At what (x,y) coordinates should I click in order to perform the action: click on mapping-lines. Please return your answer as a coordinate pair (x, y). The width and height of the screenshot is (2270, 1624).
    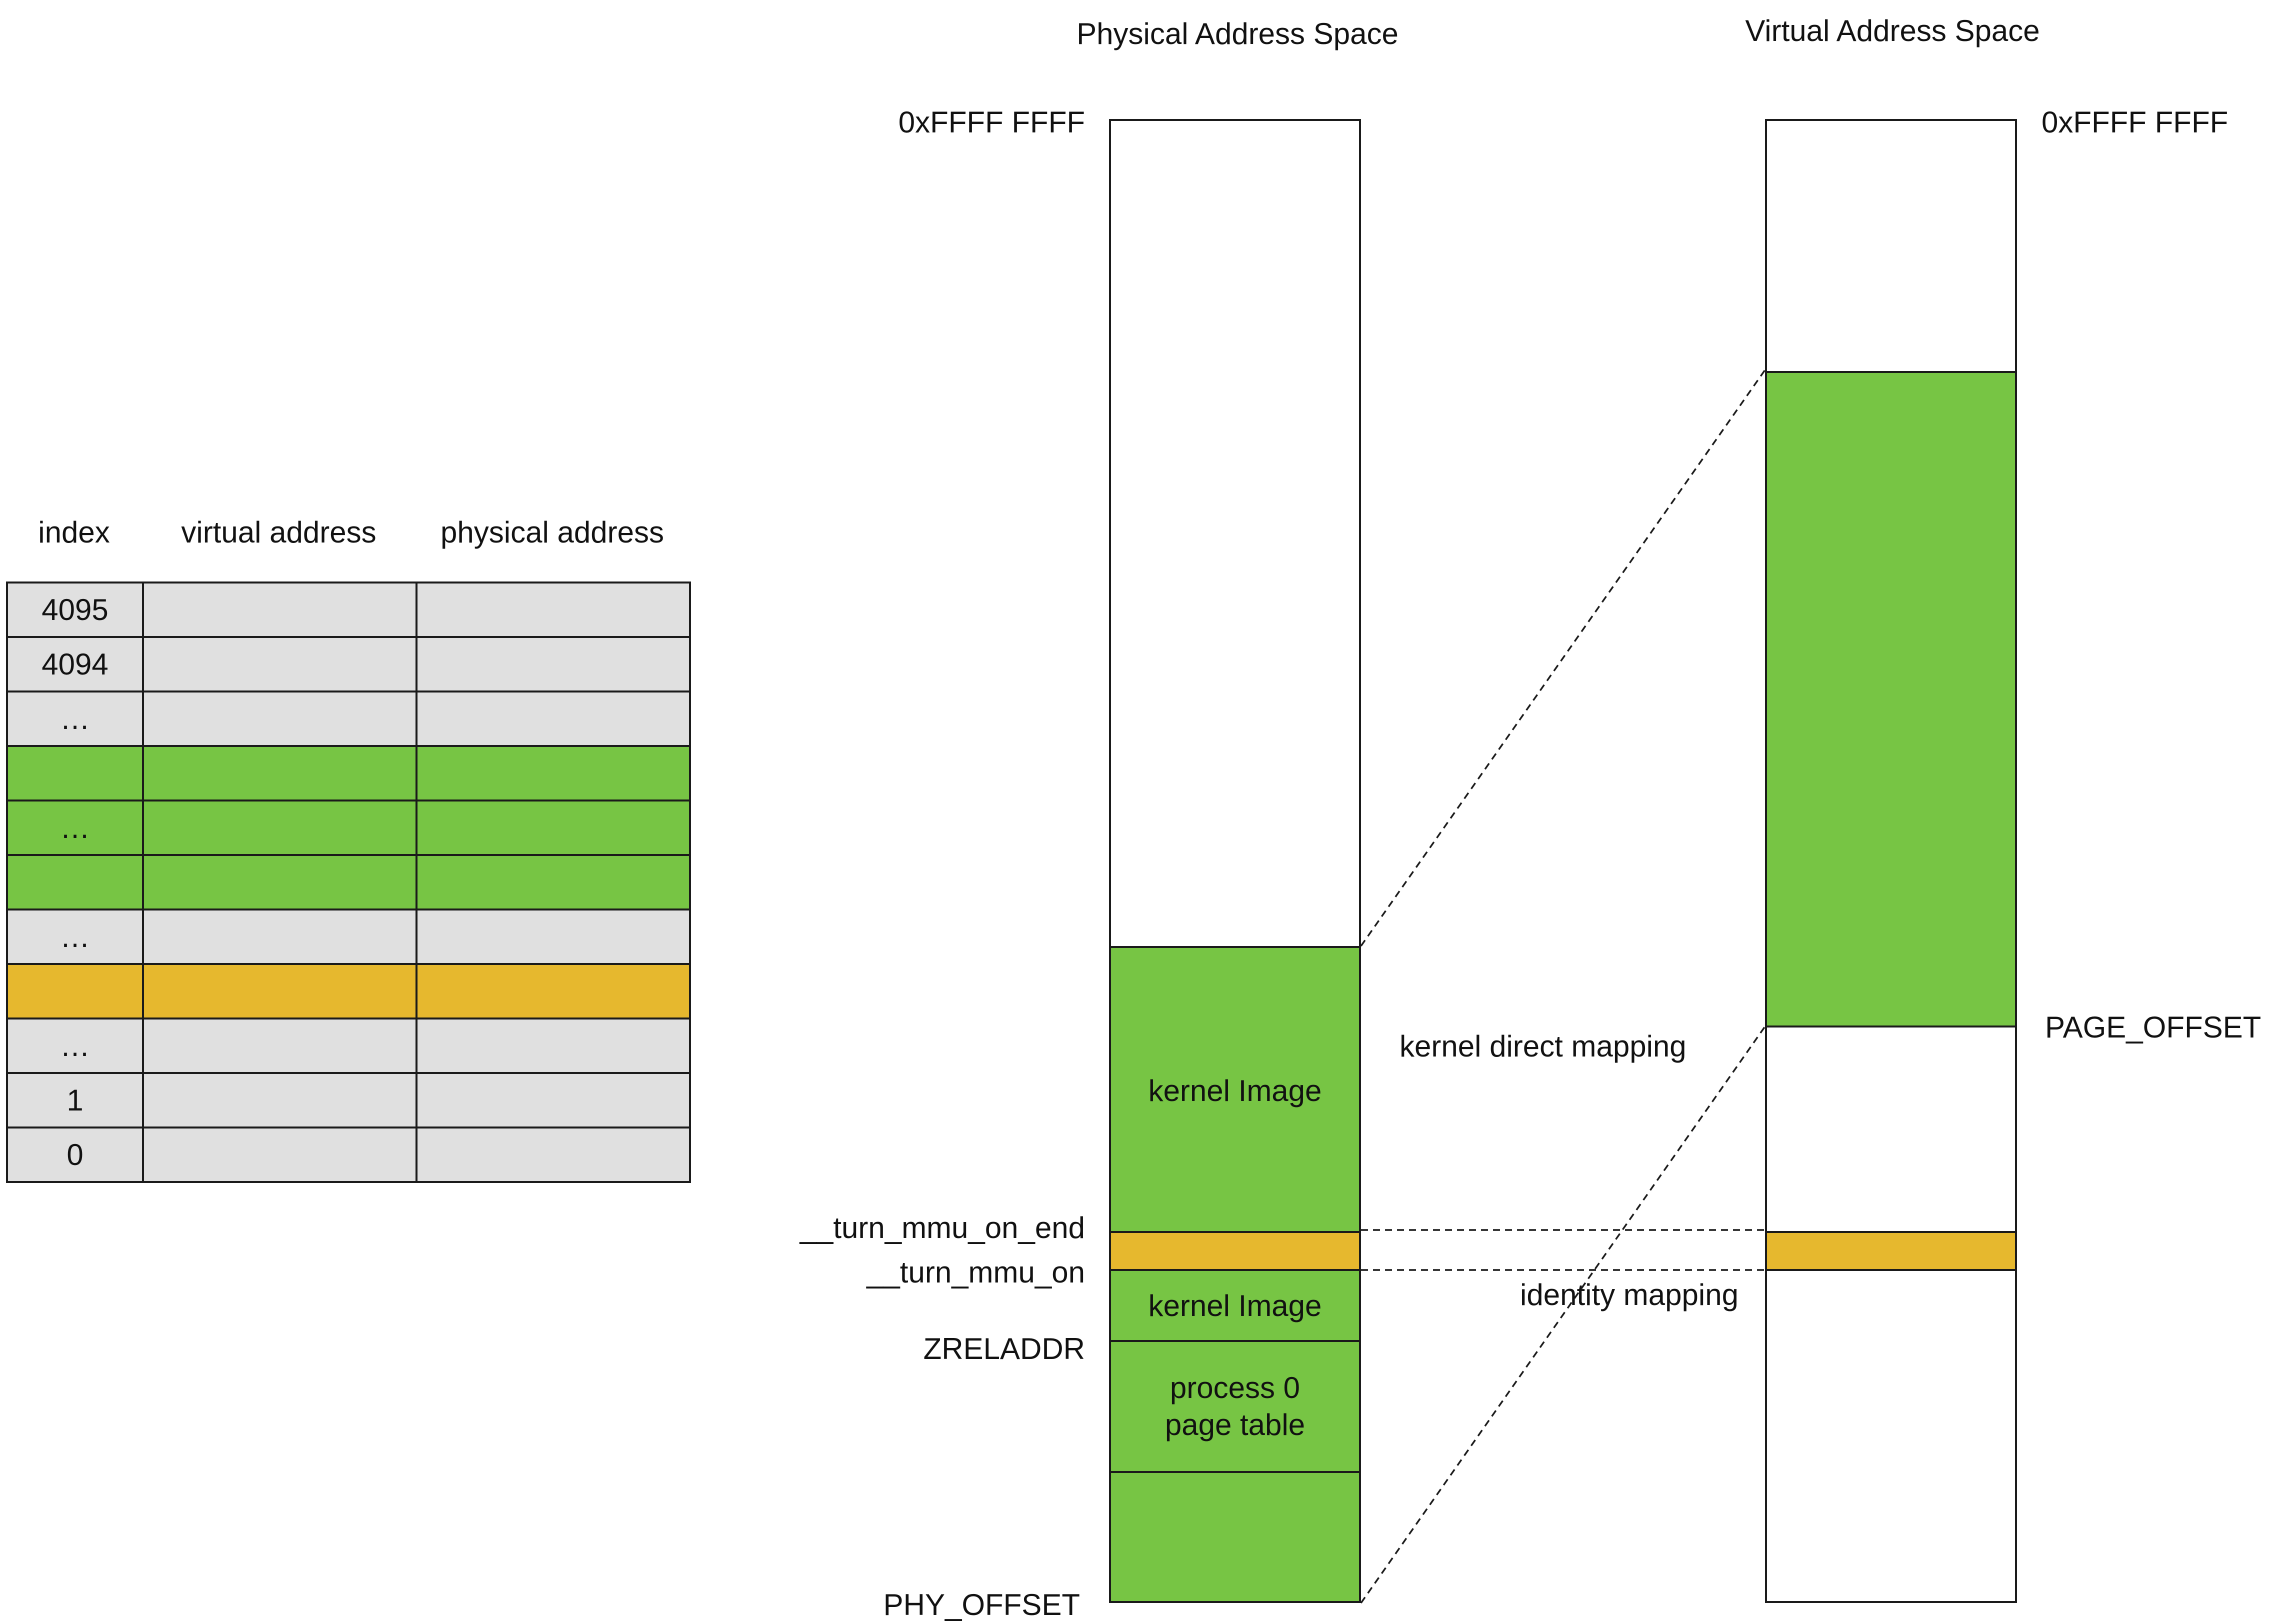
    Looking at the image, I should click on (1563, 986).